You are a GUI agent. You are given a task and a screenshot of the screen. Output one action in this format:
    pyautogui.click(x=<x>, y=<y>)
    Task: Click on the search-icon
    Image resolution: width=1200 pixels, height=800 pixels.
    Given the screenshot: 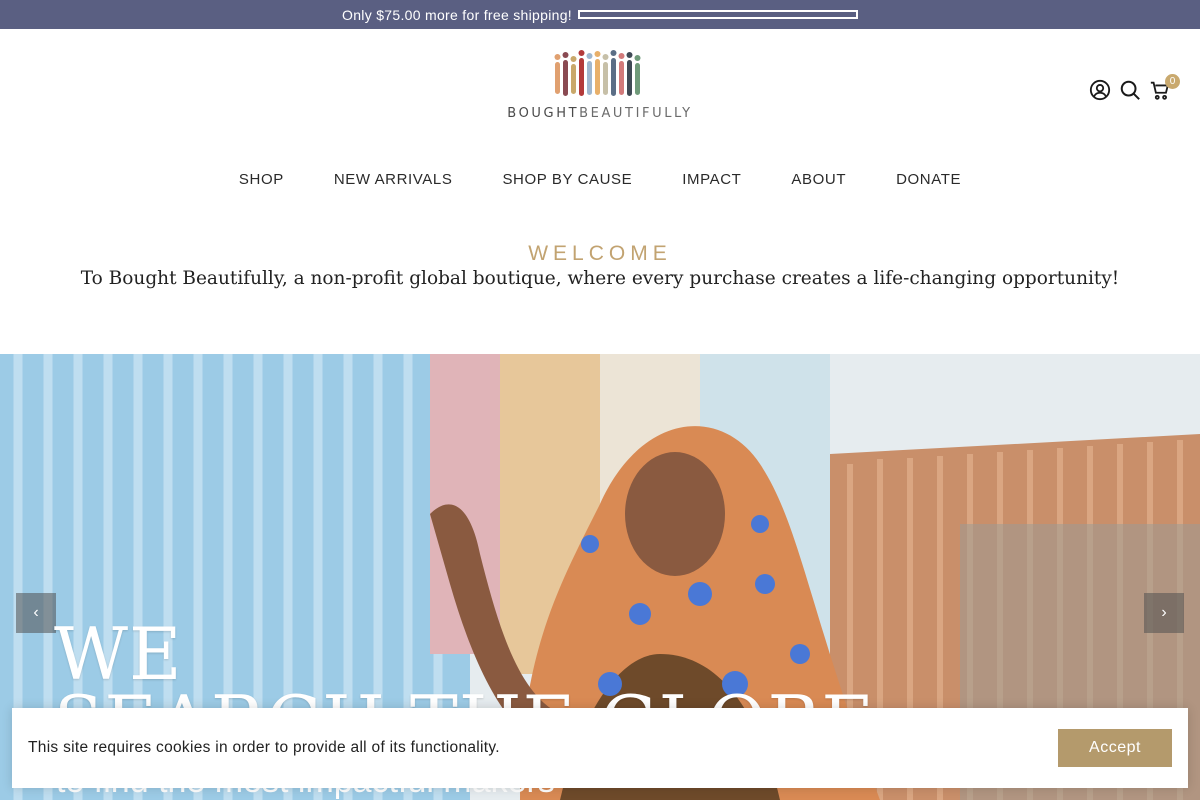 What is the action you would take?
    pyautogui.click(x=1130, y=90)
    